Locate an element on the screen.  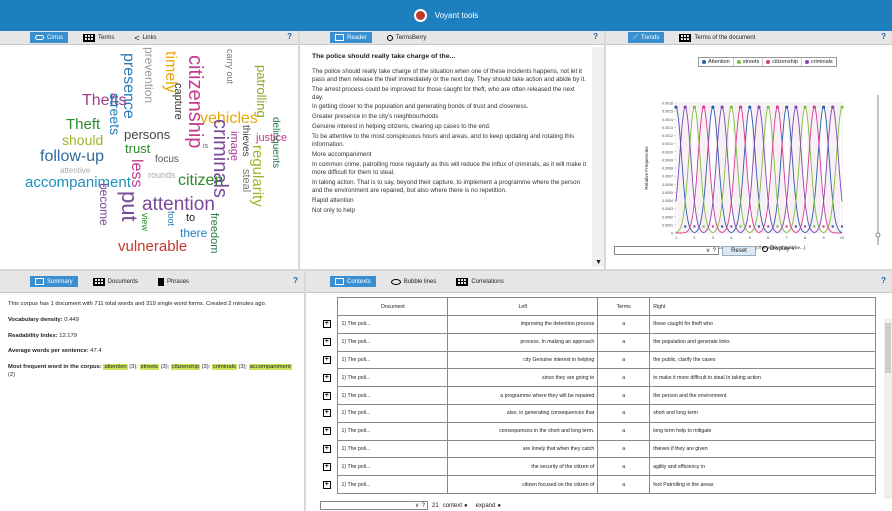
tab-correlations: Correlations is located at coordinates (479, 281).